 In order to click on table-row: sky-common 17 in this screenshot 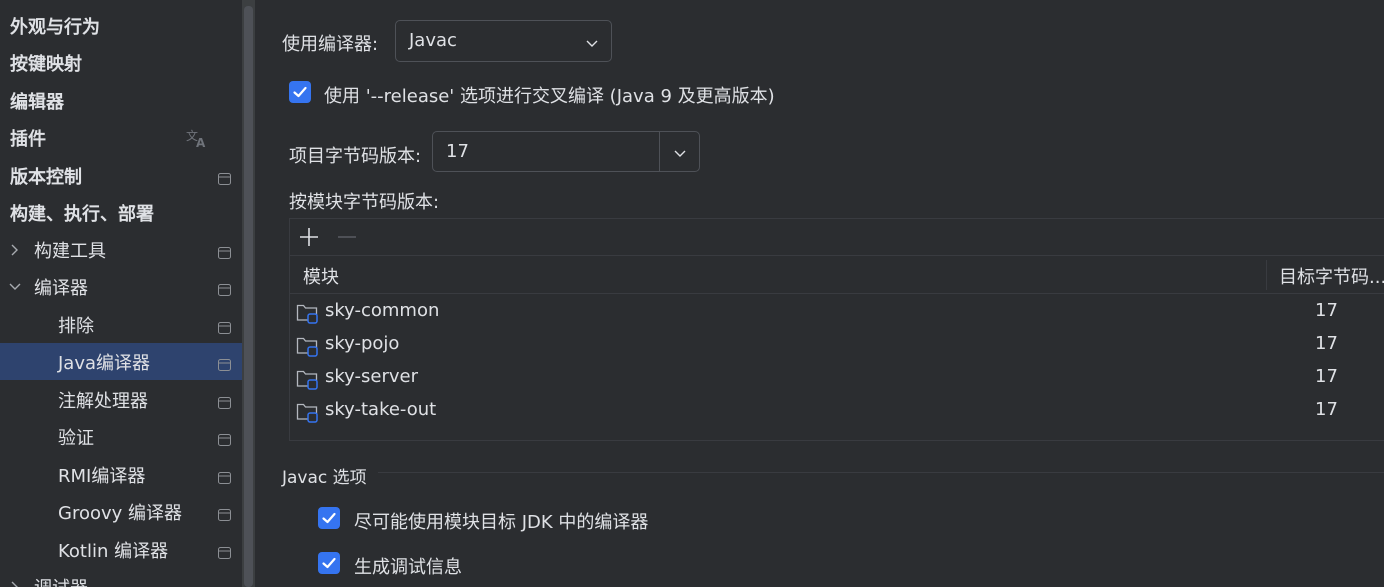, I will do `click(837, 311)`.